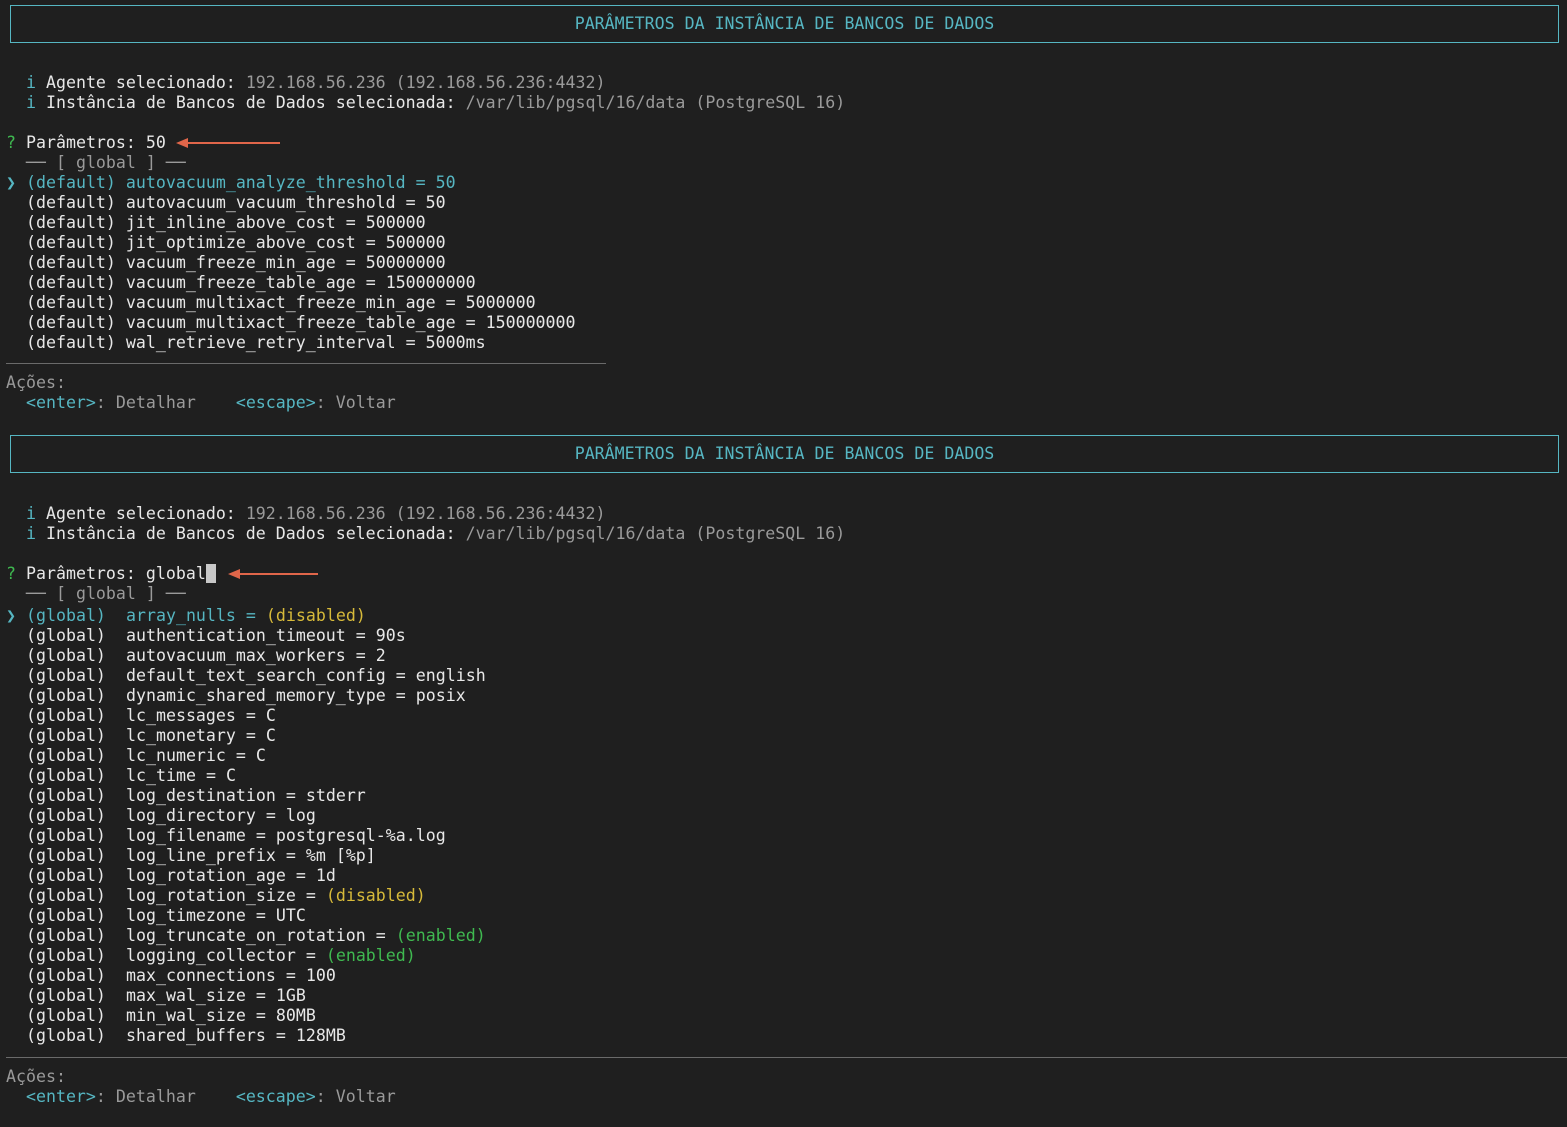 This screenshot has height=1127, width=1567. I want to click on search-input: global, so click(176, 573).